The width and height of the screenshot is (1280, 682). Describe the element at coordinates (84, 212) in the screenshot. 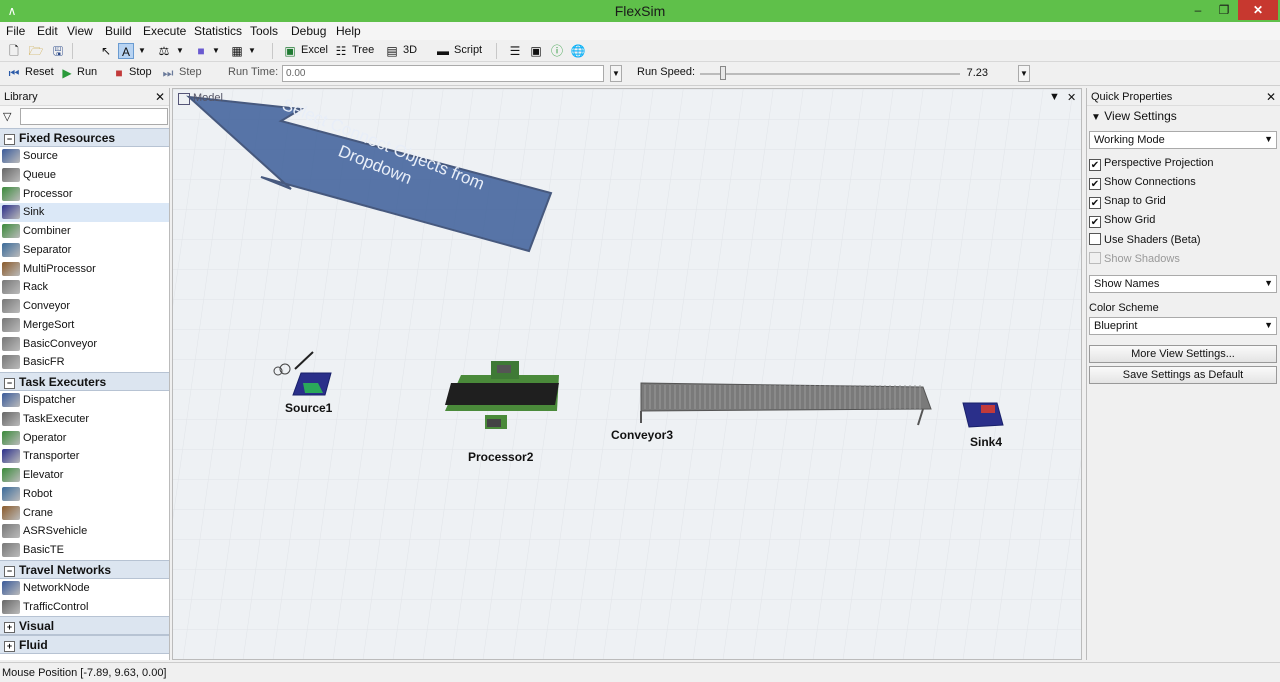

I see `library-item-sink: Sink` at that location.